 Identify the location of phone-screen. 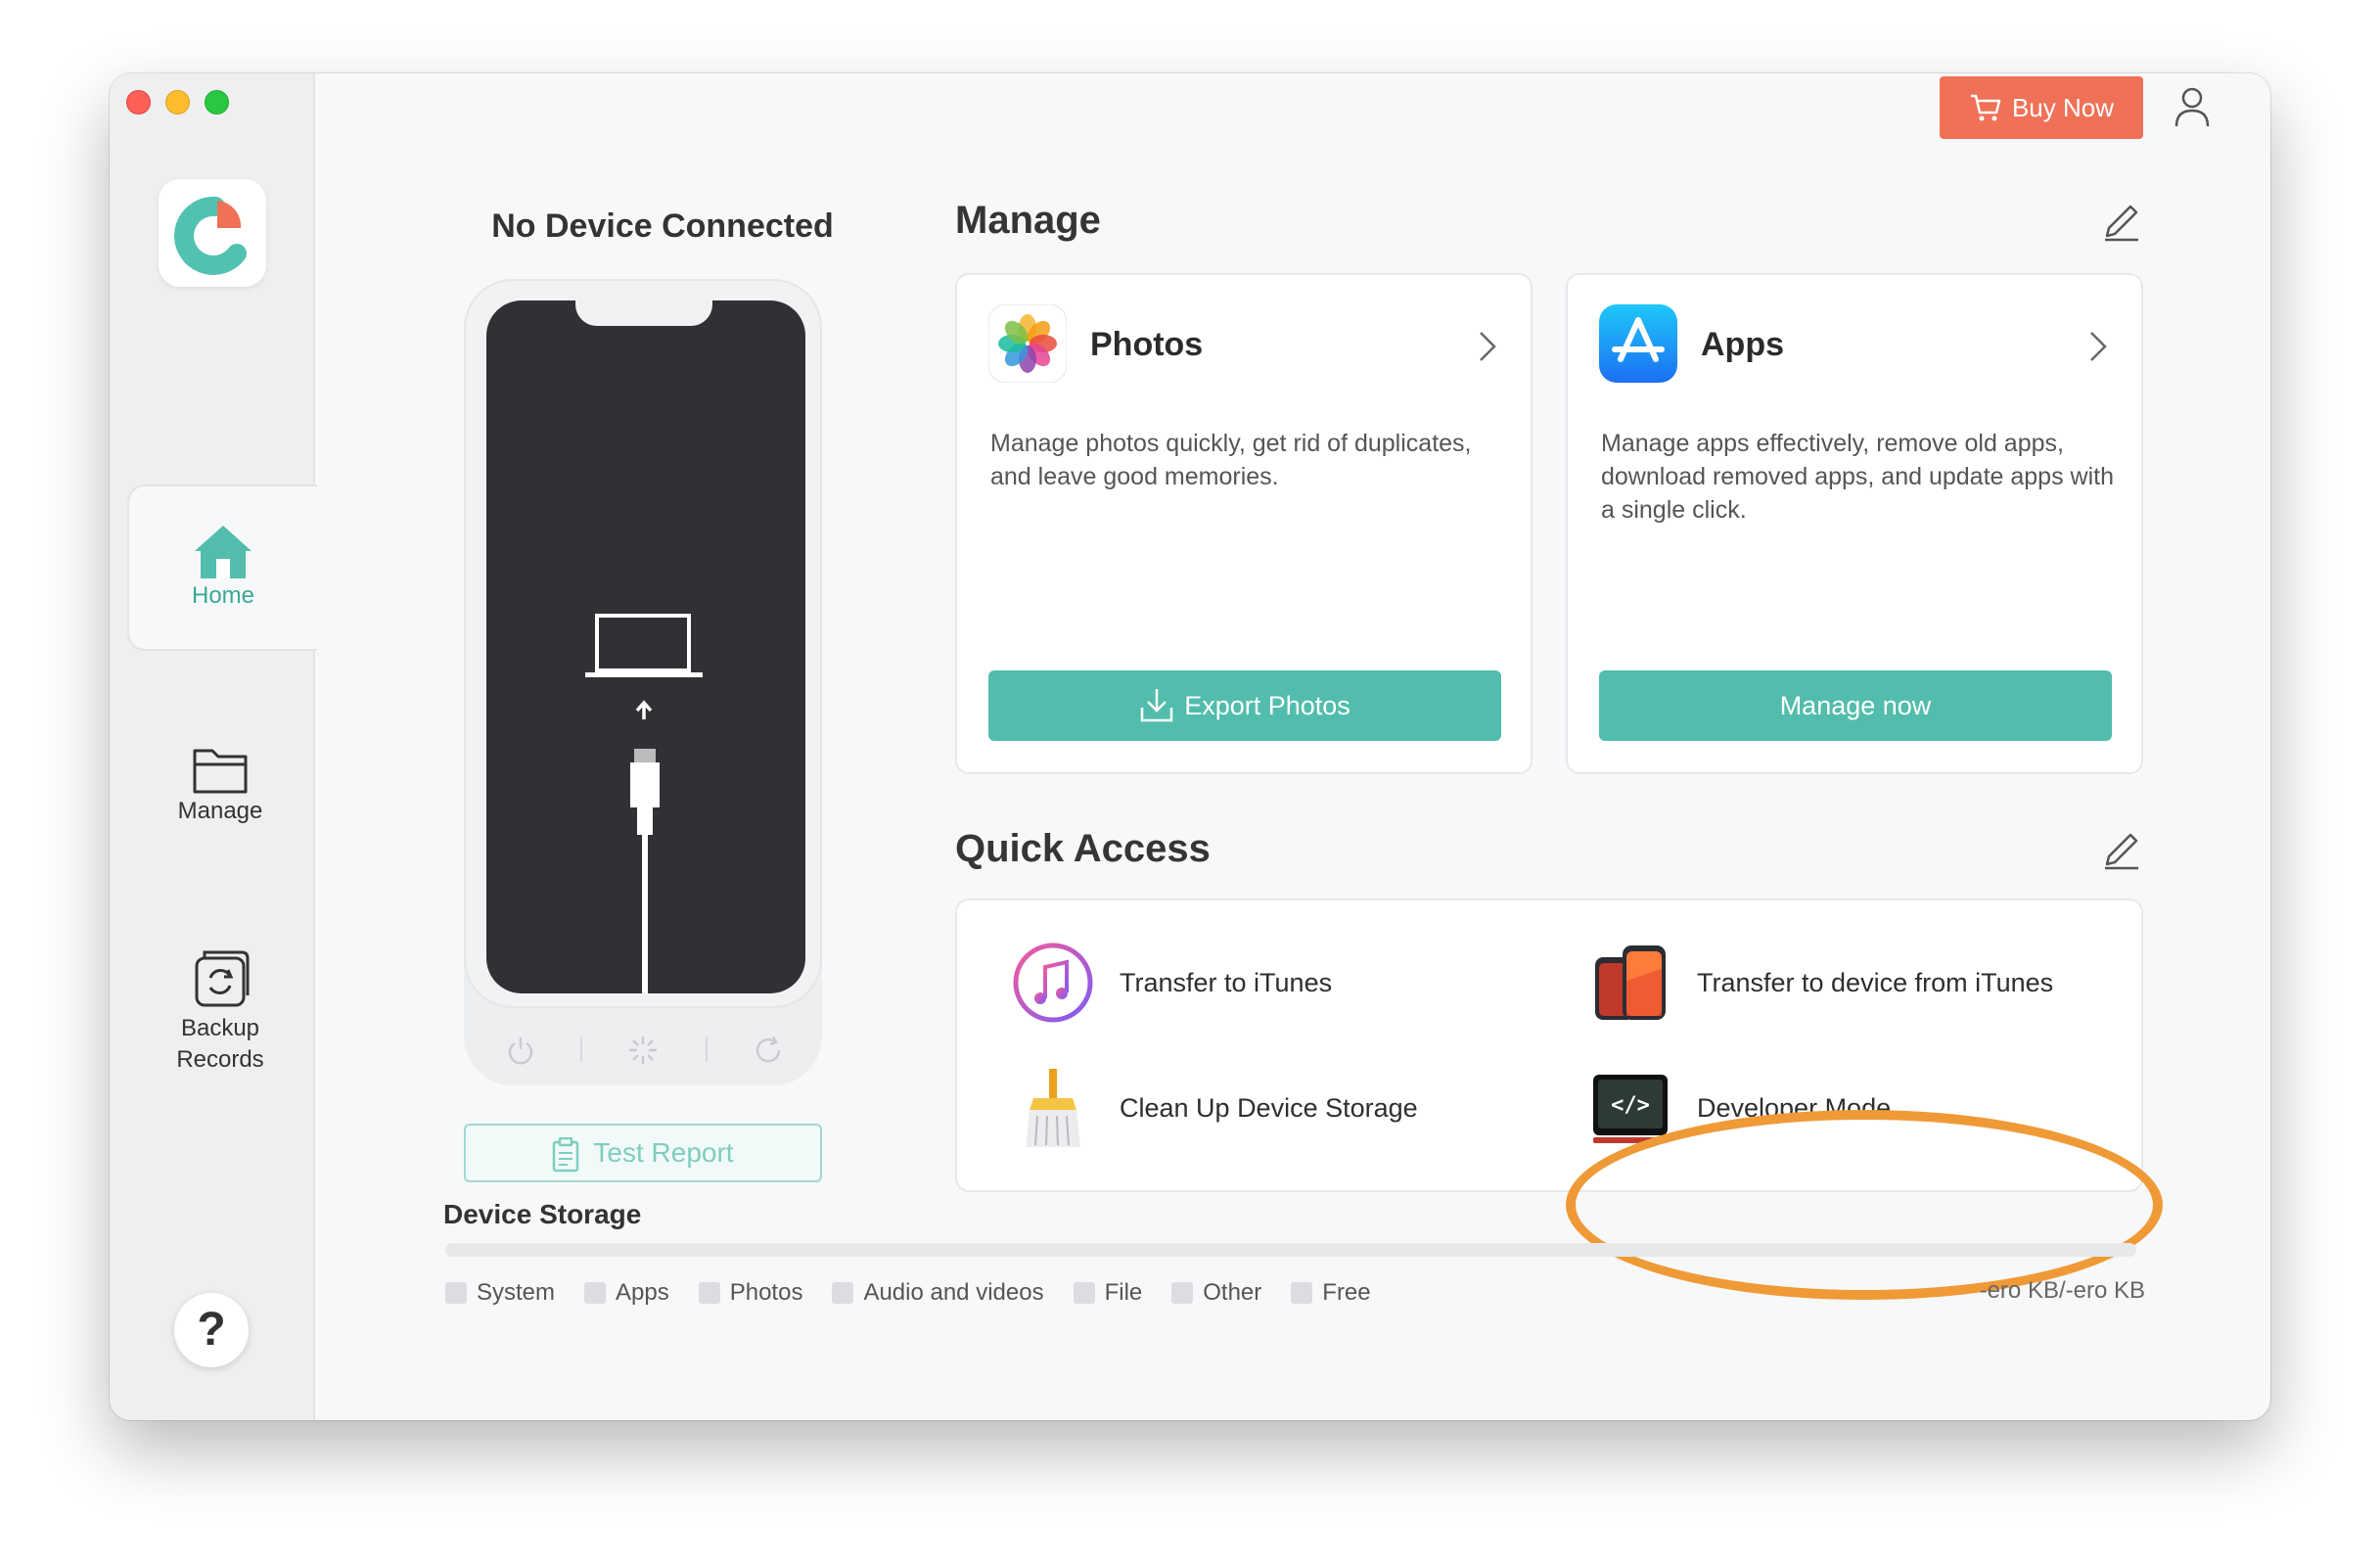
(645, 646).